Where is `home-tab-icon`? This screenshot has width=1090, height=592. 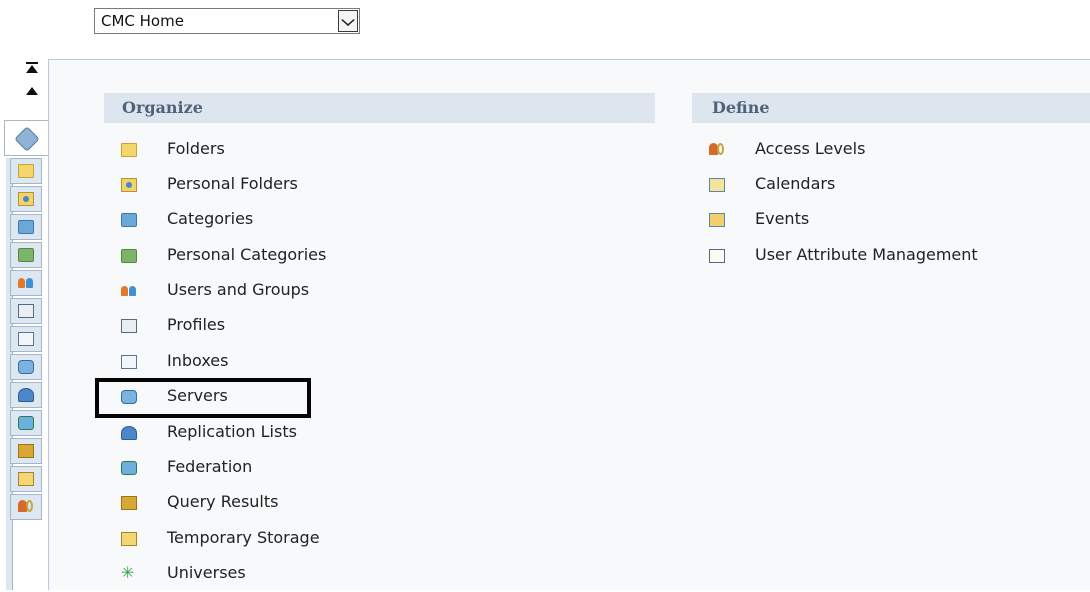 home-tab-icon is located at coordinates (27, 139).